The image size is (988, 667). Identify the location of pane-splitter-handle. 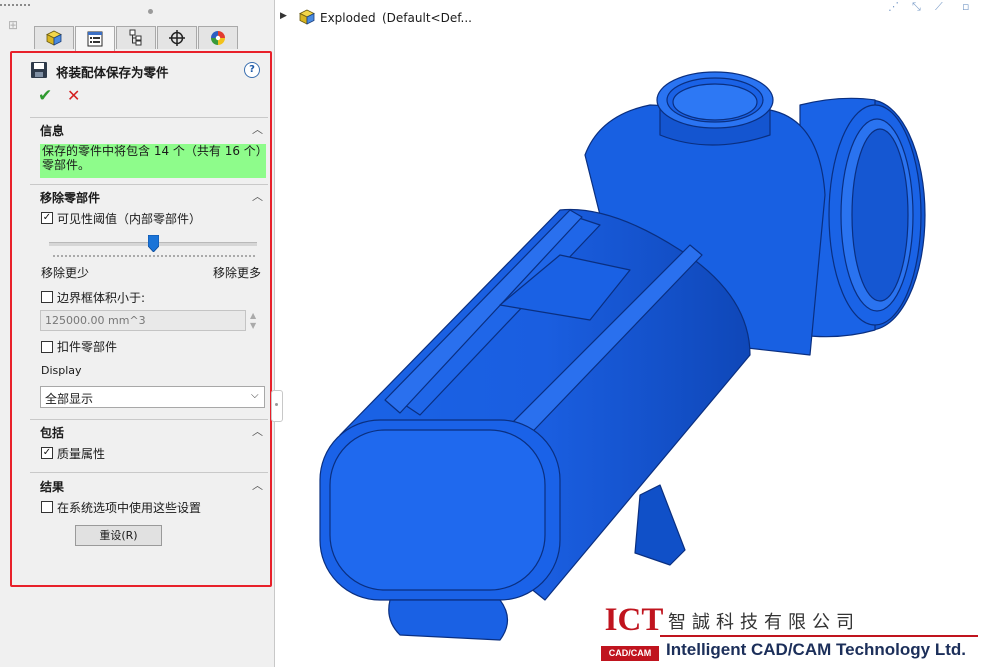
(277, 406).